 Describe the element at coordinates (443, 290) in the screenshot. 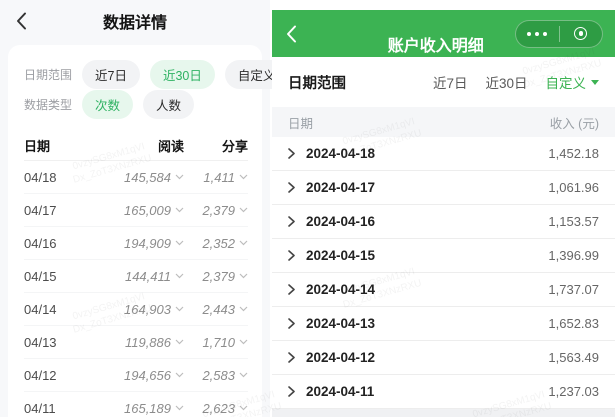

I see `income-row: 2024-04-14 1,737.07` at that location.